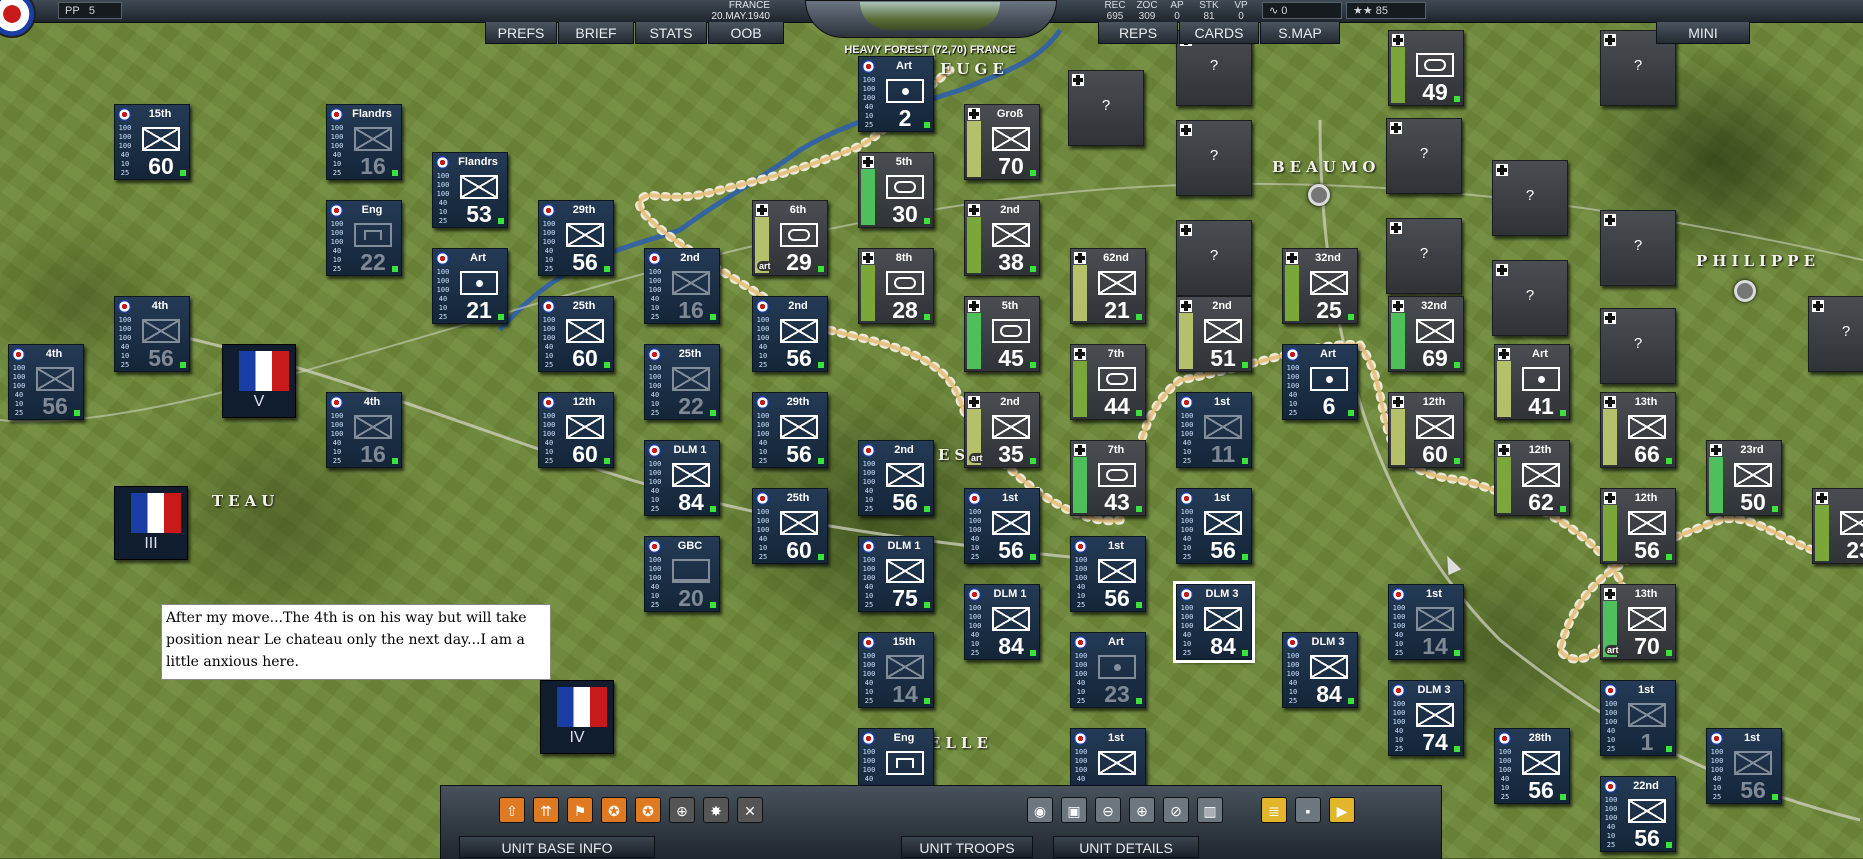 The image size is (1863, 859). I want to click on unit-counter: 2nd 35 art, so click(1002, 430).